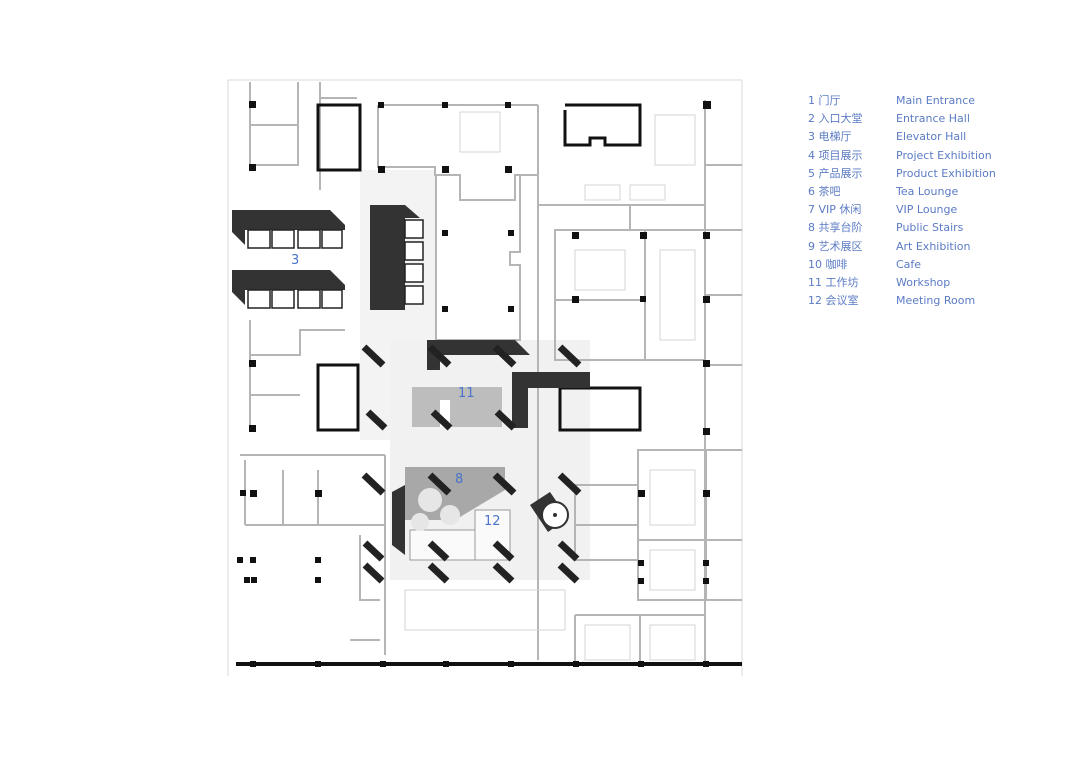  Describe the element at coordinates (927, 210) in the screenshot. I see `legend-en: VIP Lounge` at that location.